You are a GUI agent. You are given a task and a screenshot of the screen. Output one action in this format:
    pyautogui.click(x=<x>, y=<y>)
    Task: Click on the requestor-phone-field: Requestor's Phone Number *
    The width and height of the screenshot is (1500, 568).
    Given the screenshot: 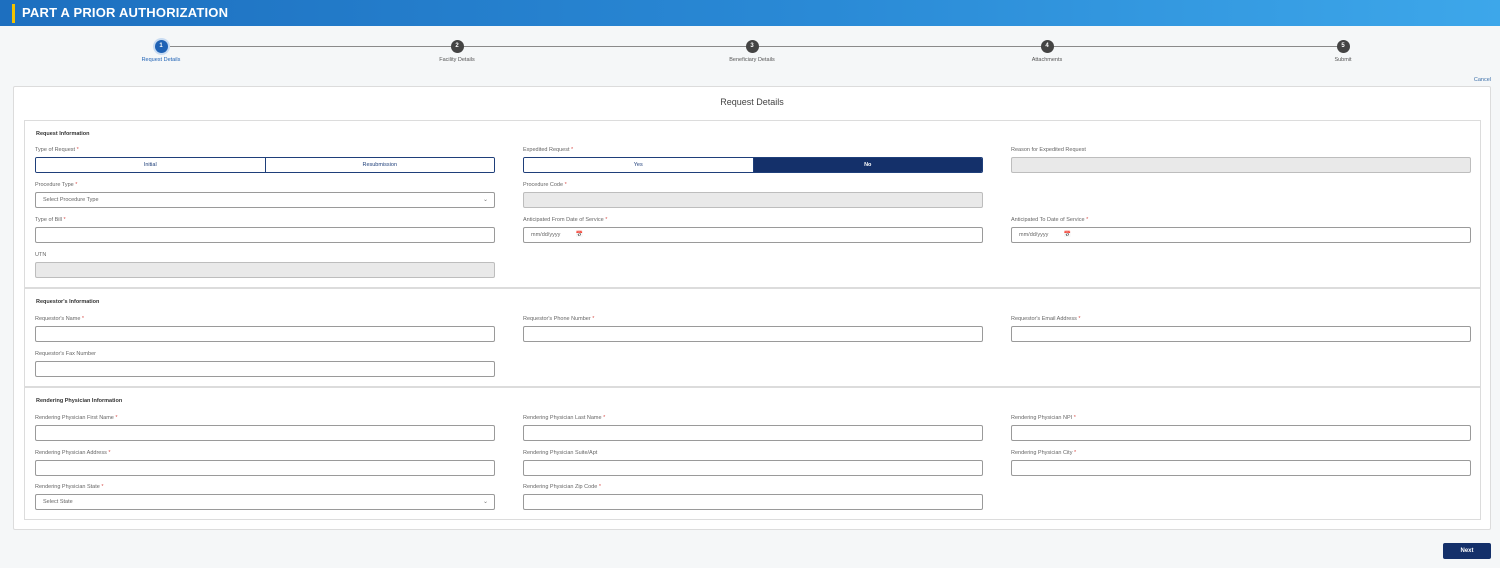 What is the action you would take?
    pyautogui.click(x=753, y=329)
    